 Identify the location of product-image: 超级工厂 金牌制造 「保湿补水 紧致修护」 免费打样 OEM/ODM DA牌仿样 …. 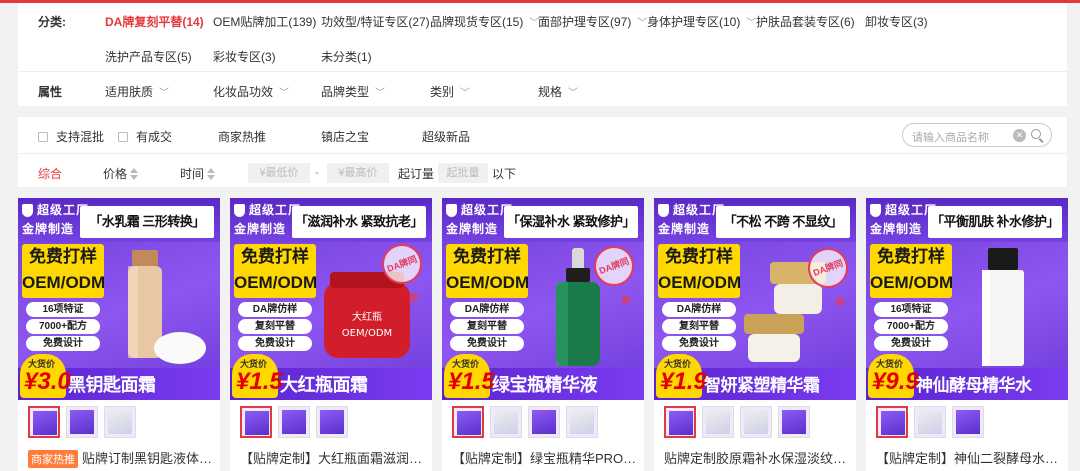
(543, 299).